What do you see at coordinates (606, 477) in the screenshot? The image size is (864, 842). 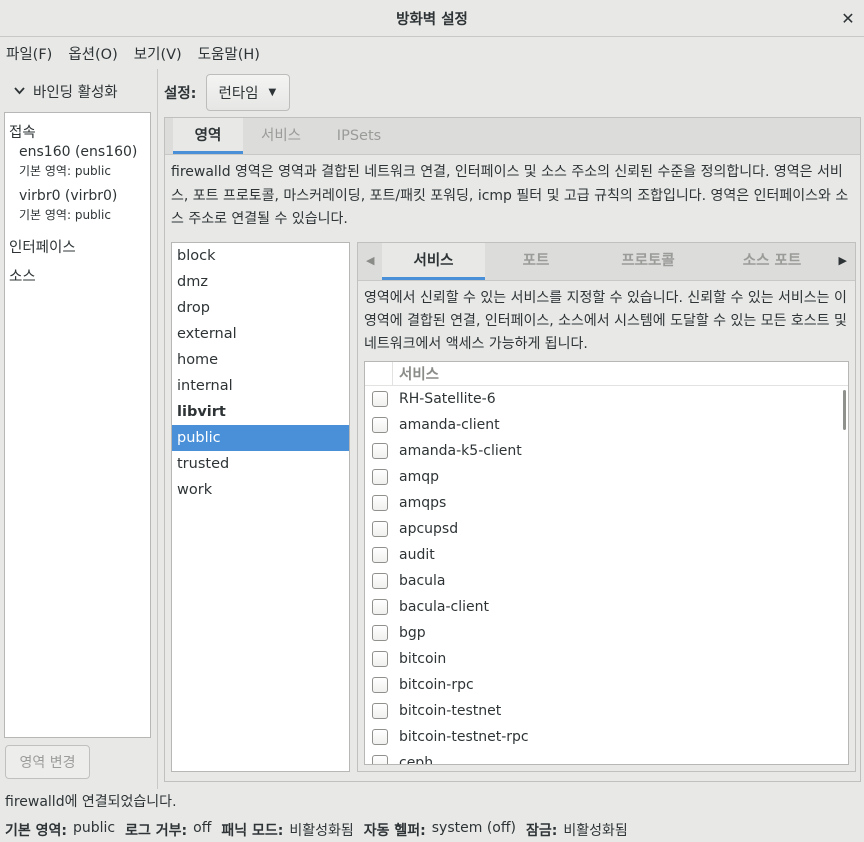 I see `service-row: amqp` at bounding box center [606, 477].